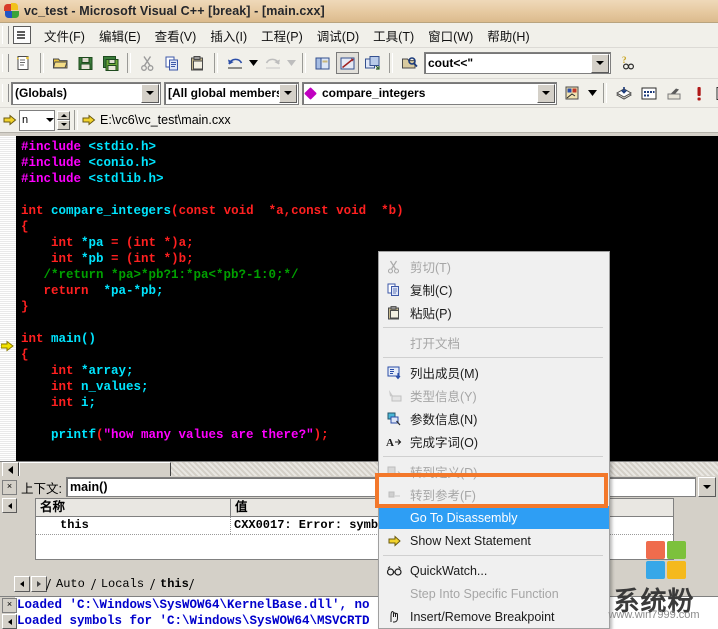 Image resolution: width=718 pixels, height=629 pixels. What do you see at coordinates (393, 35) in the screenshot?
I see `menu-tools: 工具(T)` at bounding box center [393, 35].